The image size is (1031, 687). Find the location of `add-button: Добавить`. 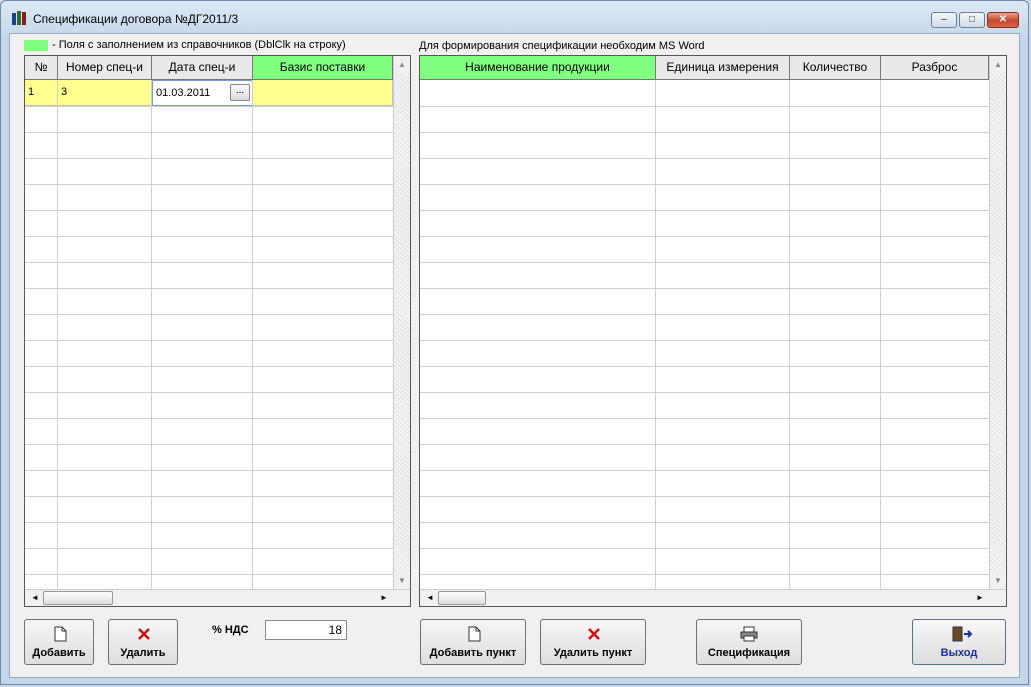

add-button: Добавить is located at coordinates (59, 642).